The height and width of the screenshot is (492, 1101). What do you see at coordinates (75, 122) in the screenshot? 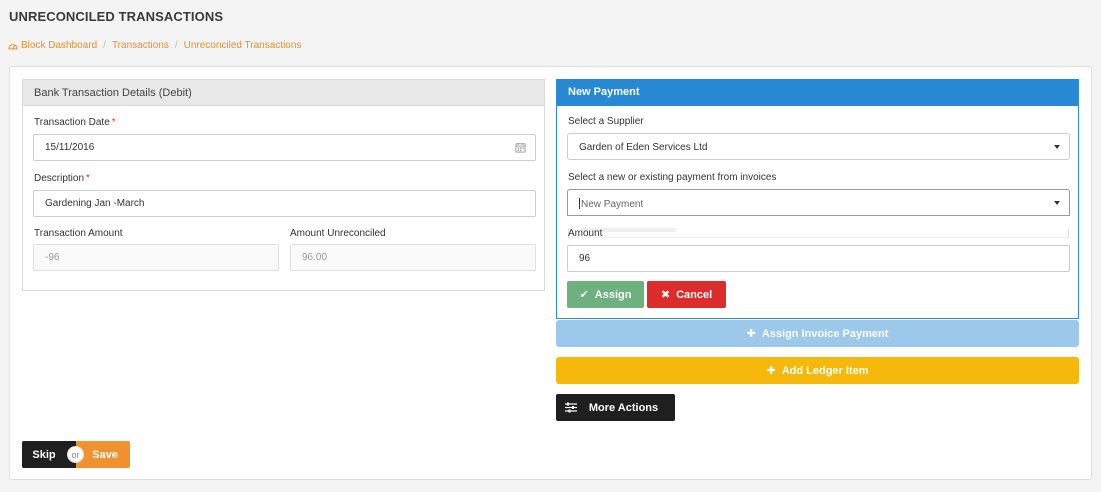
I see `transaction-date-label: Transaction Date *` at bounding box center [75, 122].